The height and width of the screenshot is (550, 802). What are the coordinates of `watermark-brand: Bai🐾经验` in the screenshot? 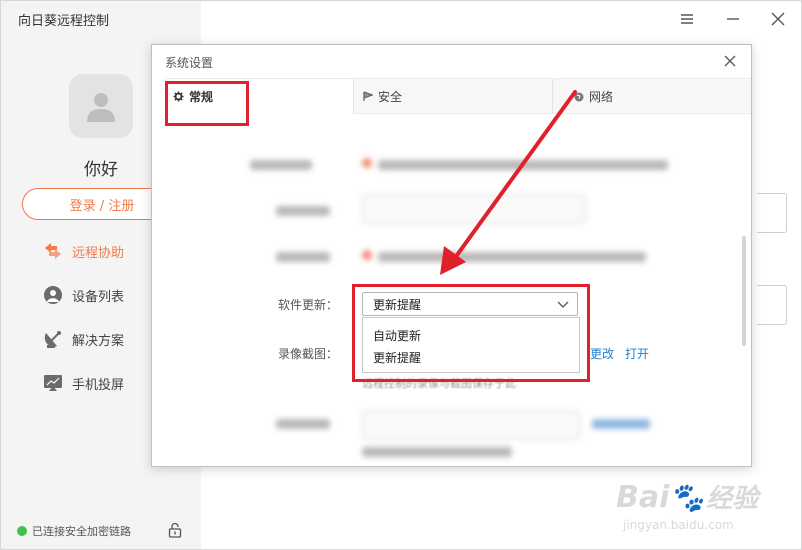 It's located at (687, 497).